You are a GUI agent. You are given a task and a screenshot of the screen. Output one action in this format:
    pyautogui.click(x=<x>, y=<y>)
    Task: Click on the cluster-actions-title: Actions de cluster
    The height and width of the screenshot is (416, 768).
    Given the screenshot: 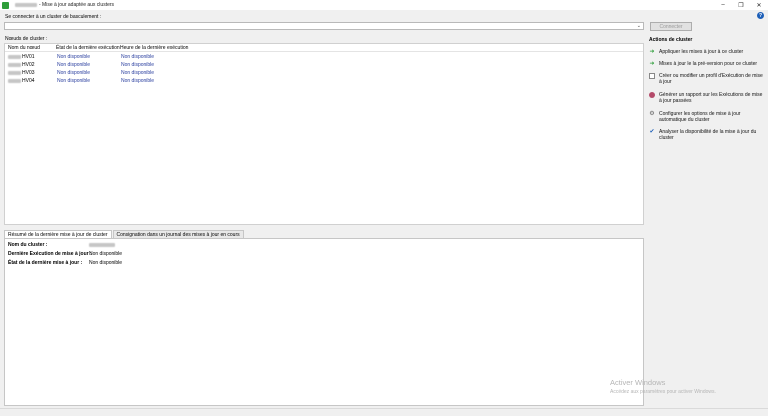 What is the action you would take?
    pyautogui.click(x=671, y=40)
    